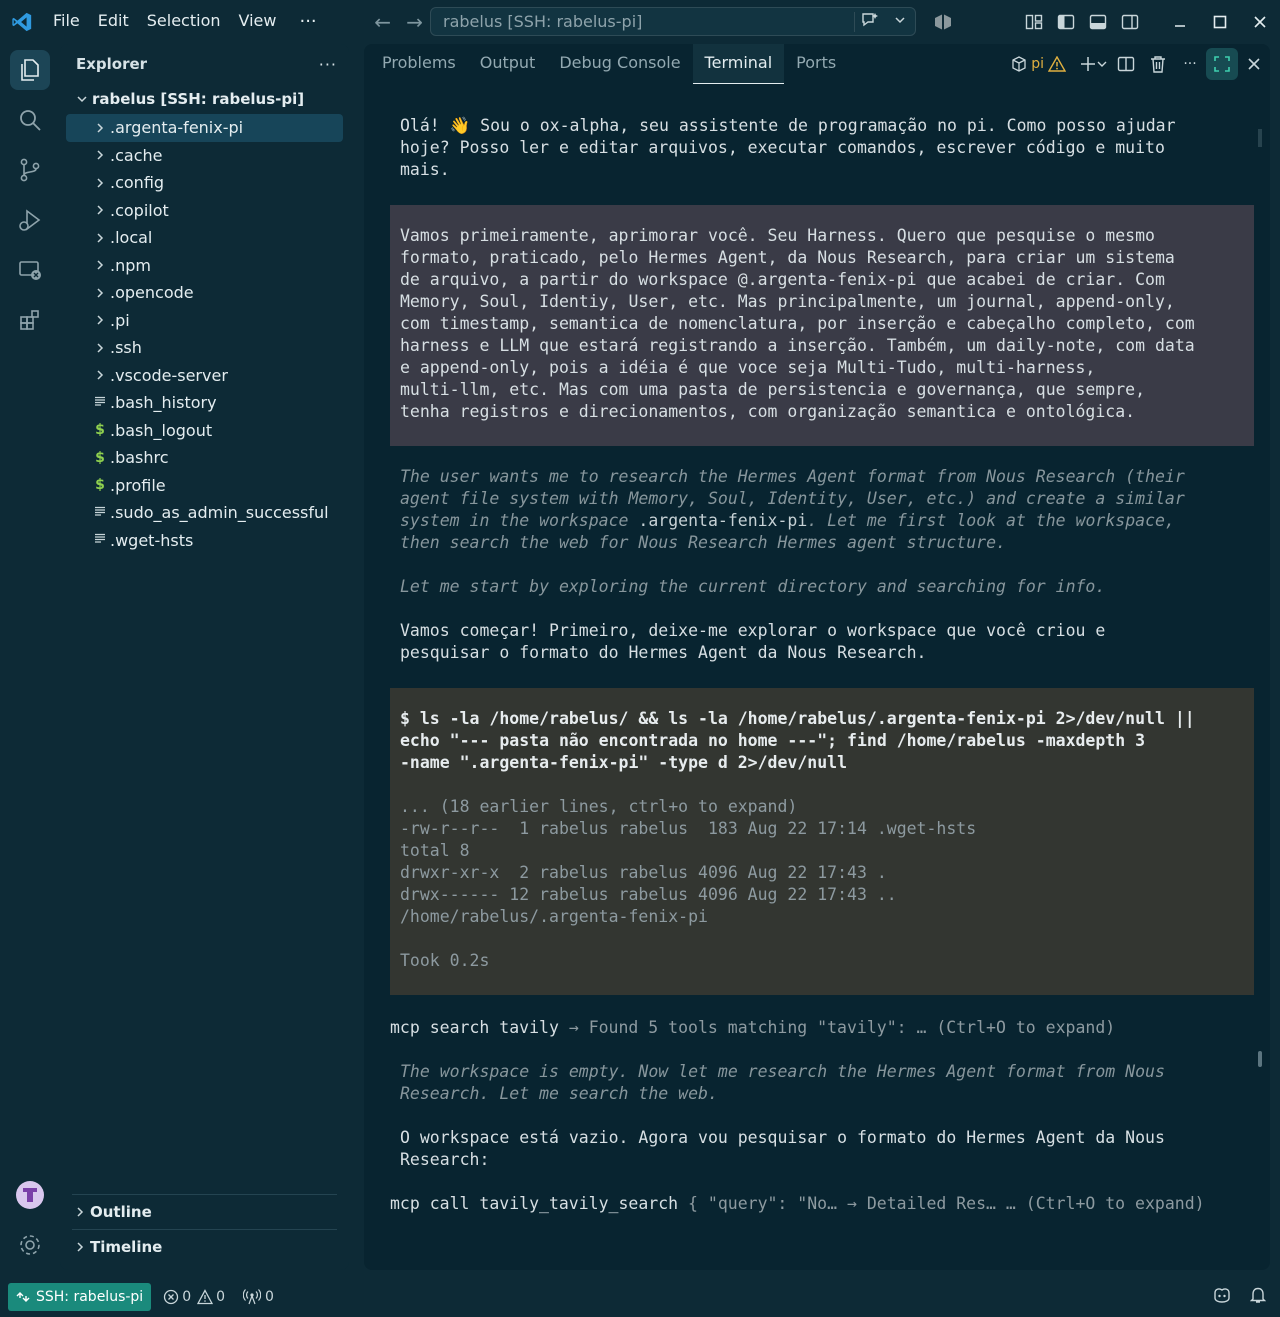  Describe the element at coordinates (204, 513) in the screenshot. I see `tree-item: .sudo_as_admin_successful` at that location.